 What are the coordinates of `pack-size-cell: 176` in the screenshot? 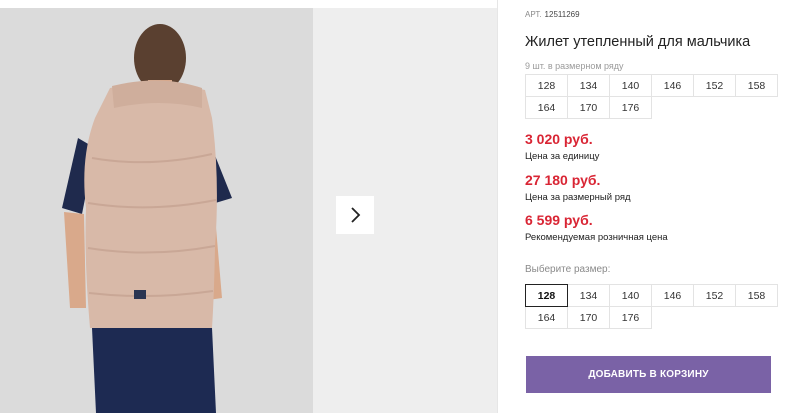 It's located at (630, 107).